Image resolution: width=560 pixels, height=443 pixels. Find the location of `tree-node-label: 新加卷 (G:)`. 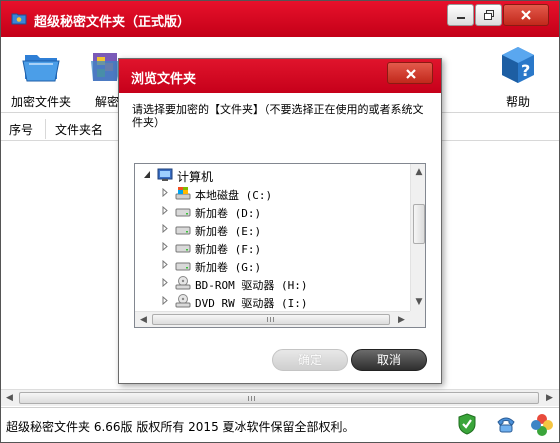

tree-node-label: 新加卷 (G:) is located at coordinates (228, 267).